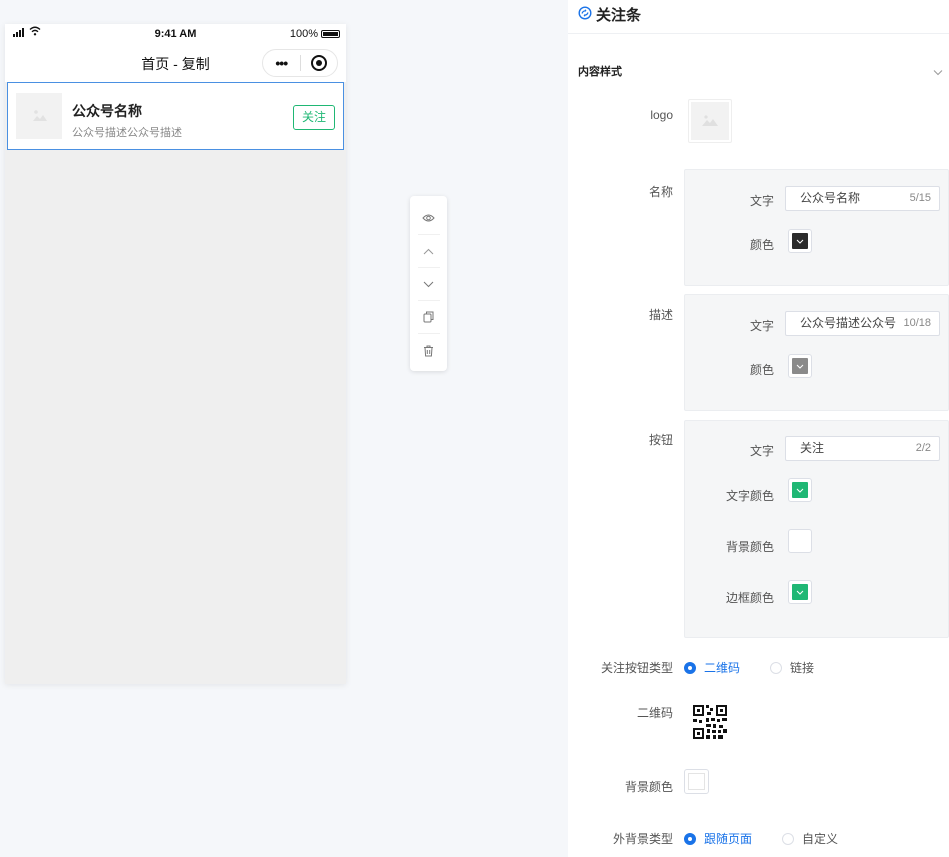 The image size is (949, 857). Describe the element at coordinates (303, 34) in the screenshot. I see `battery-percent: 100%` at that location.